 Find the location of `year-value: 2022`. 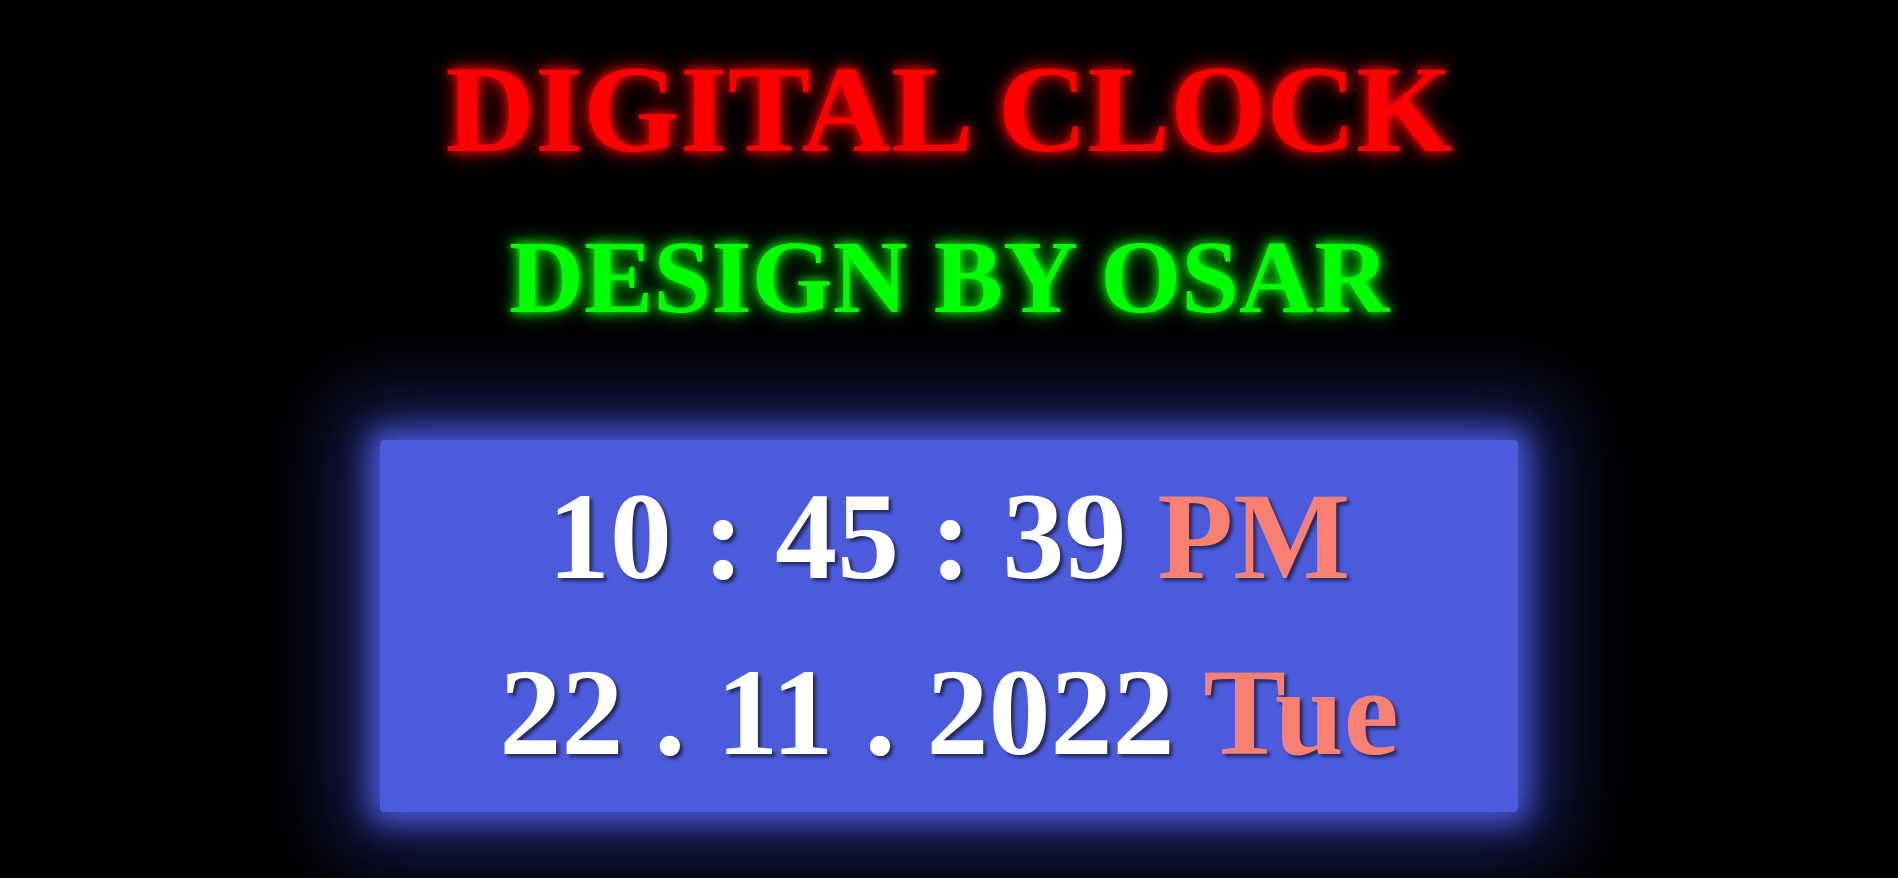

year-value: 2022 is located at coordinates (1050, 712).